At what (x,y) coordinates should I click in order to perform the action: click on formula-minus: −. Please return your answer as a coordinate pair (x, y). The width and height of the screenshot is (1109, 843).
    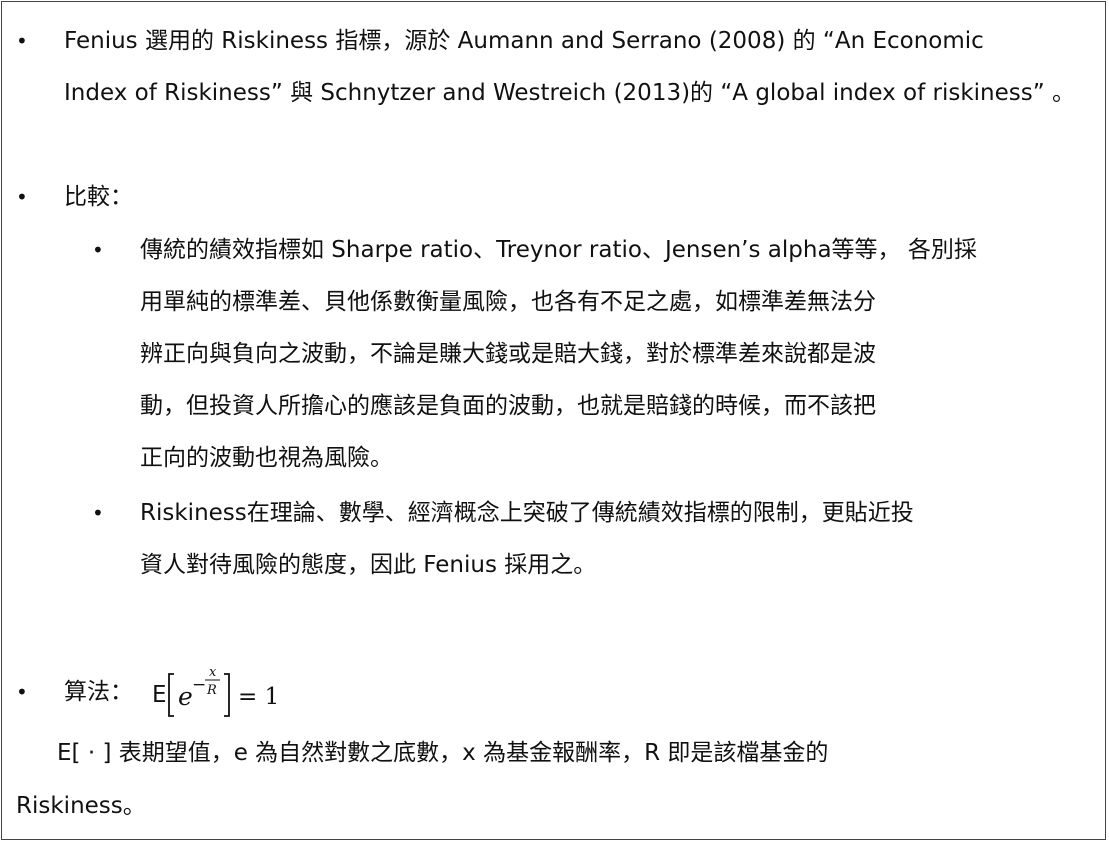
    Looking at the image, I should click on (199, 685).